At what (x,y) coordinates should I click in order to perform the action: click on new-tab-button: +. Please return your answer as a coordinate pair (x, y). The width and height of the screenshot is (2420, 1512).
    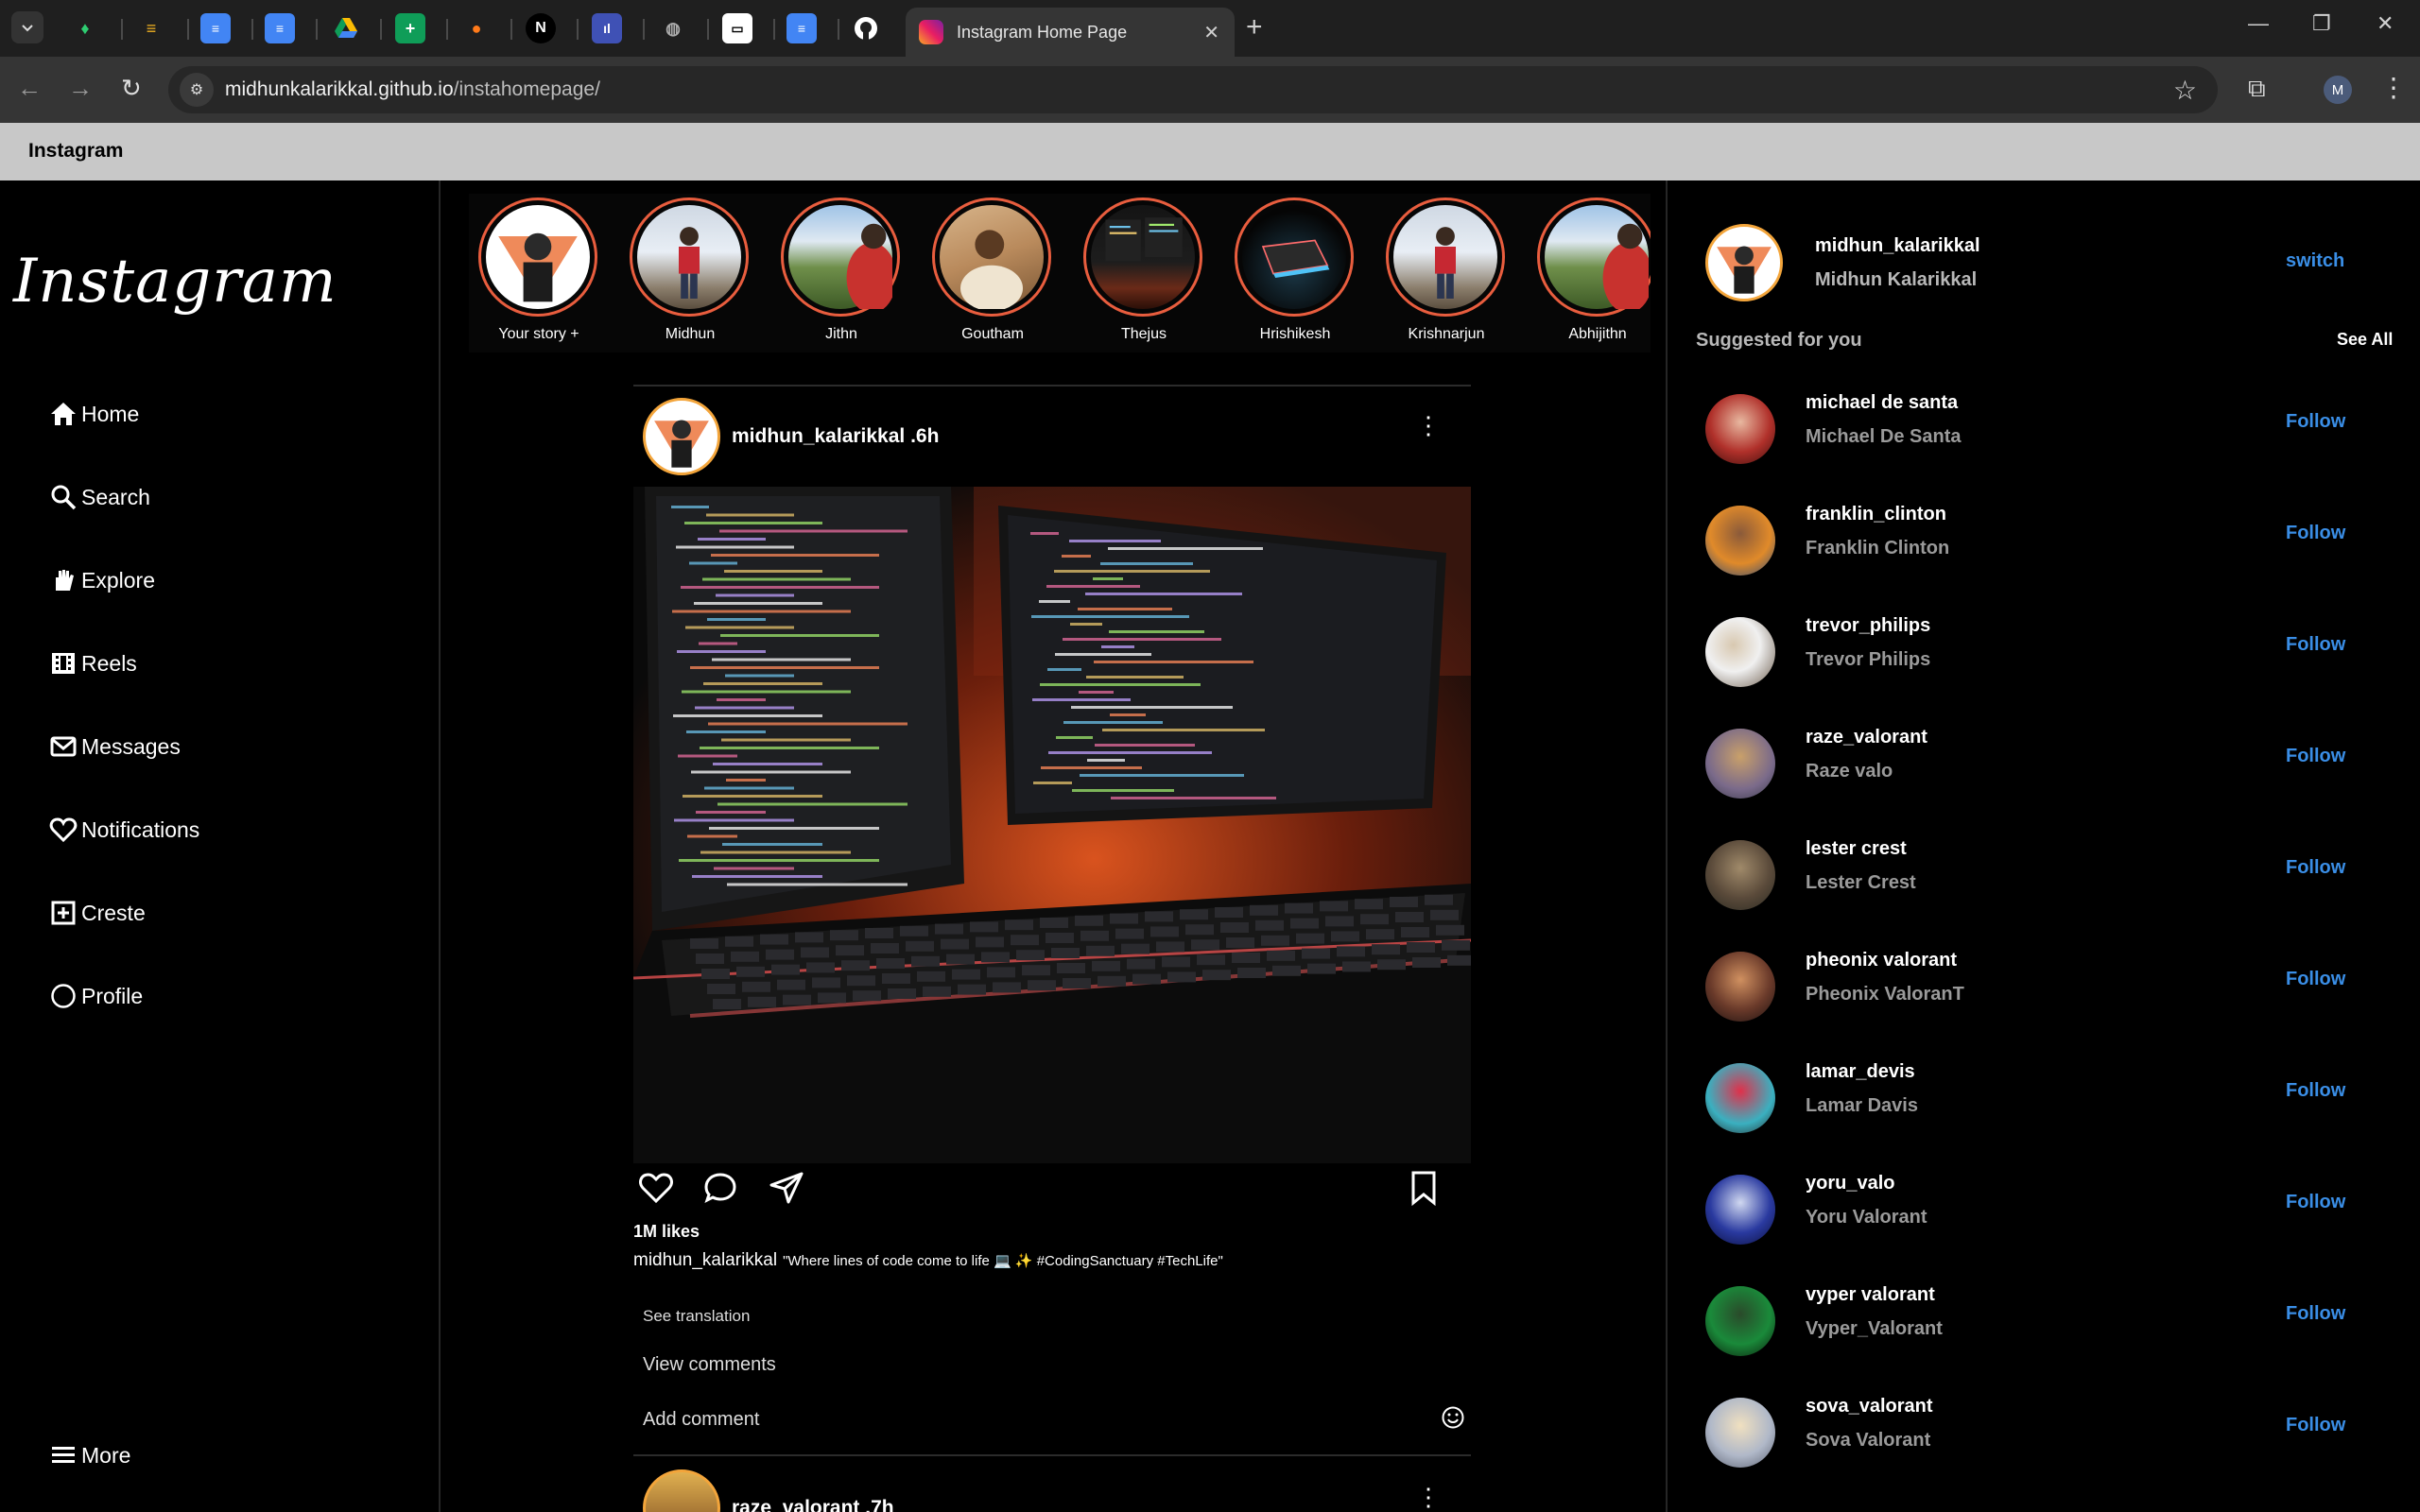
    Looking at the image, I should click on (1254, 27).